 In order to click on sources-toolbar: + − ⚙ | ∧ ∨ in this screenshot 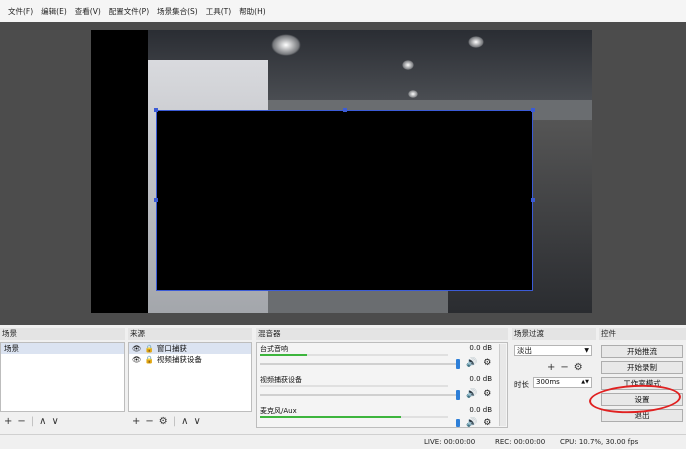, I will do `click(166, 421)`.